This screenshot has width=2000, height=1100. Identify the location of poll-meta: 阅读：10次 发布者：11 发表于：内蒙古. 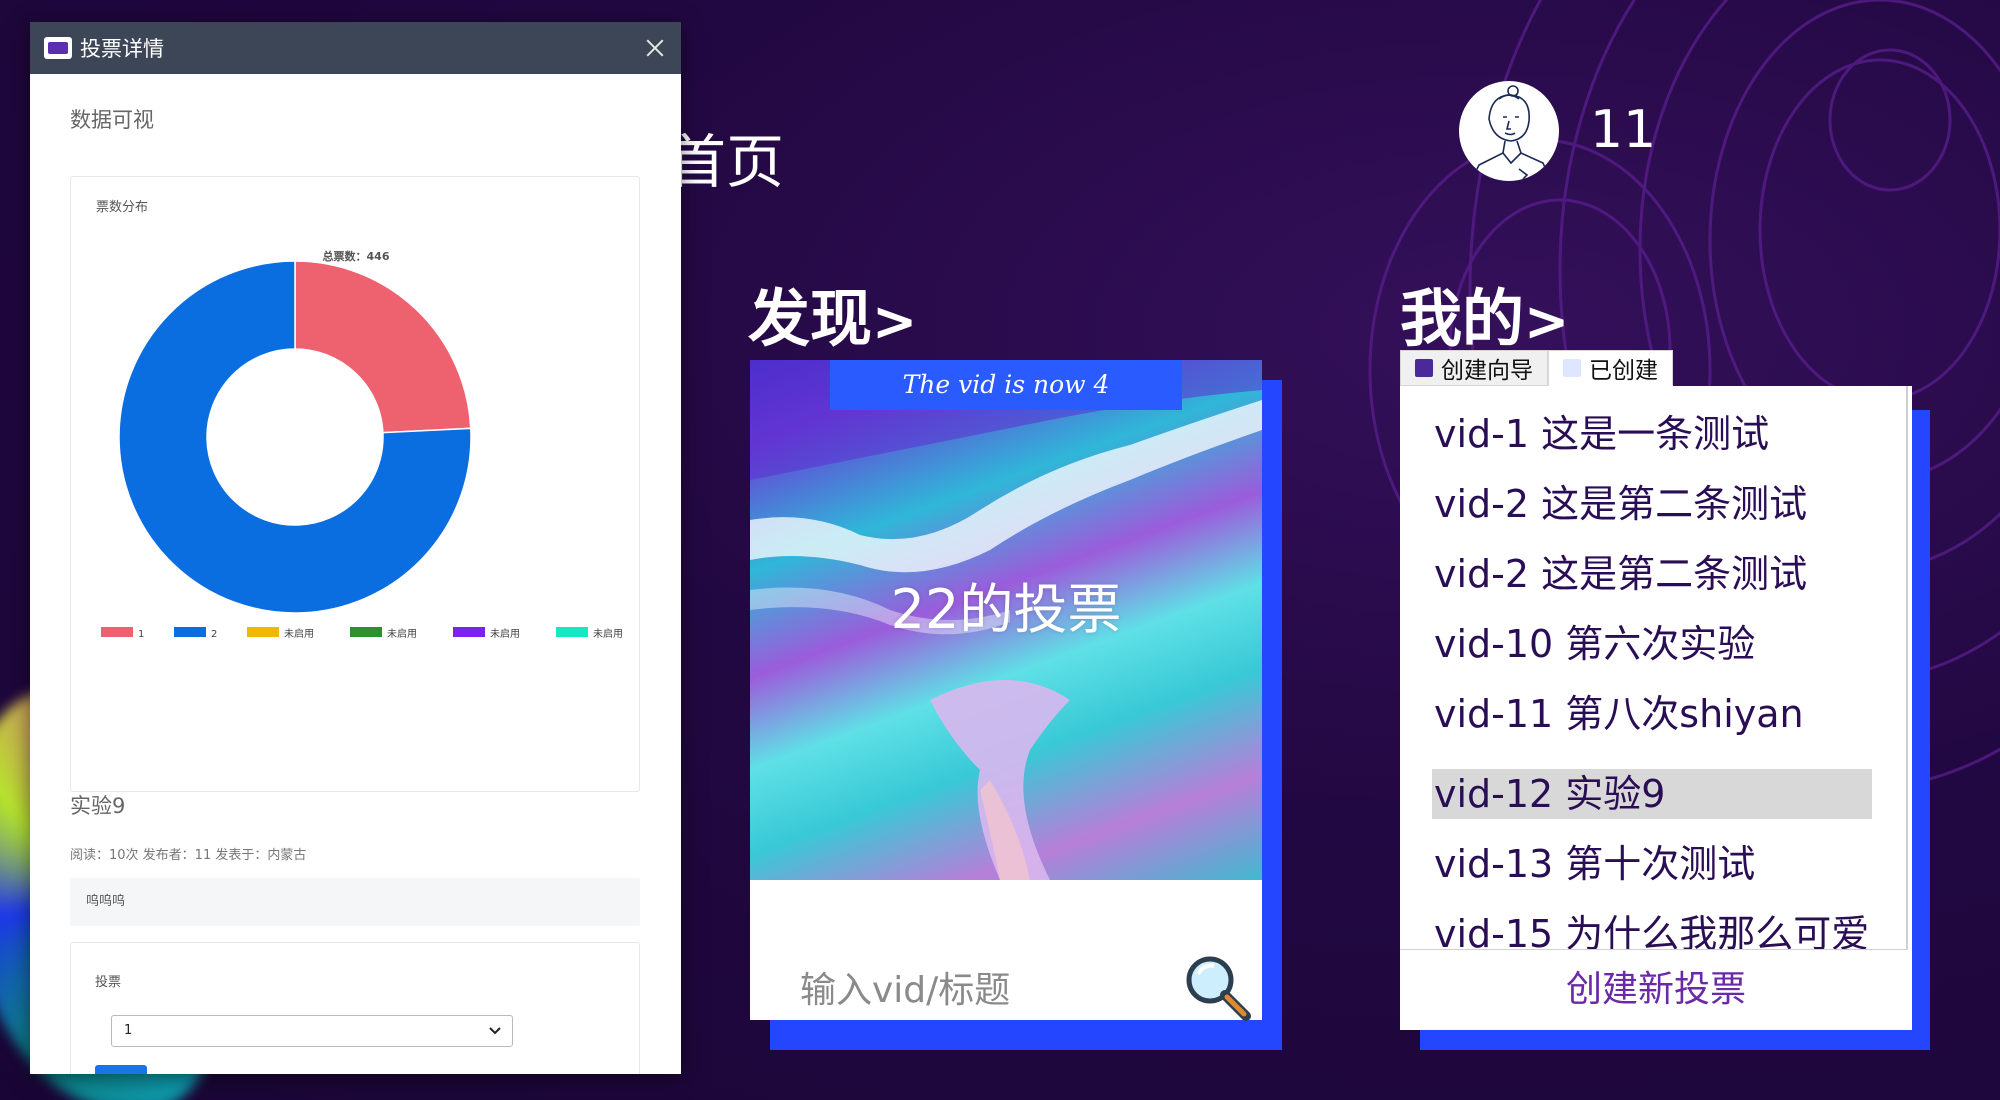
(188, 855).